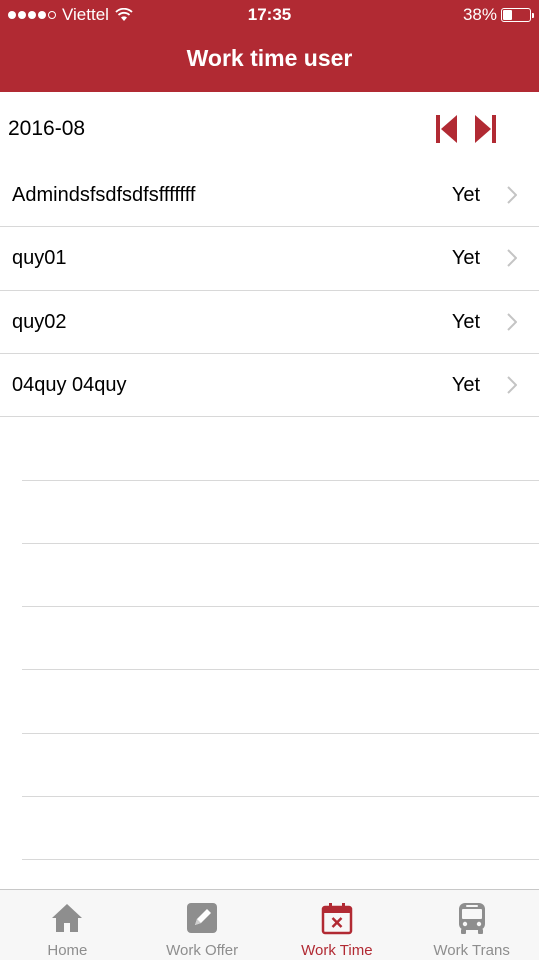  I want to click on tab-label: Work Time, so click(337, 950).